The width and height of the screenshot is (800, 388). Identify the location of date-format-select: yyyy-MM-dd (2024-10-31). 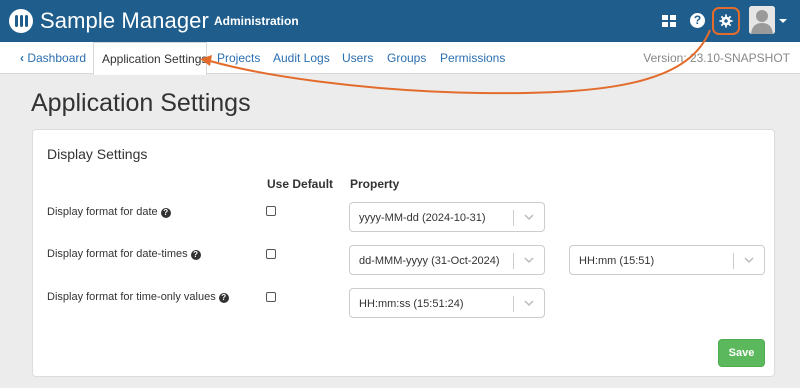
(447, 217).